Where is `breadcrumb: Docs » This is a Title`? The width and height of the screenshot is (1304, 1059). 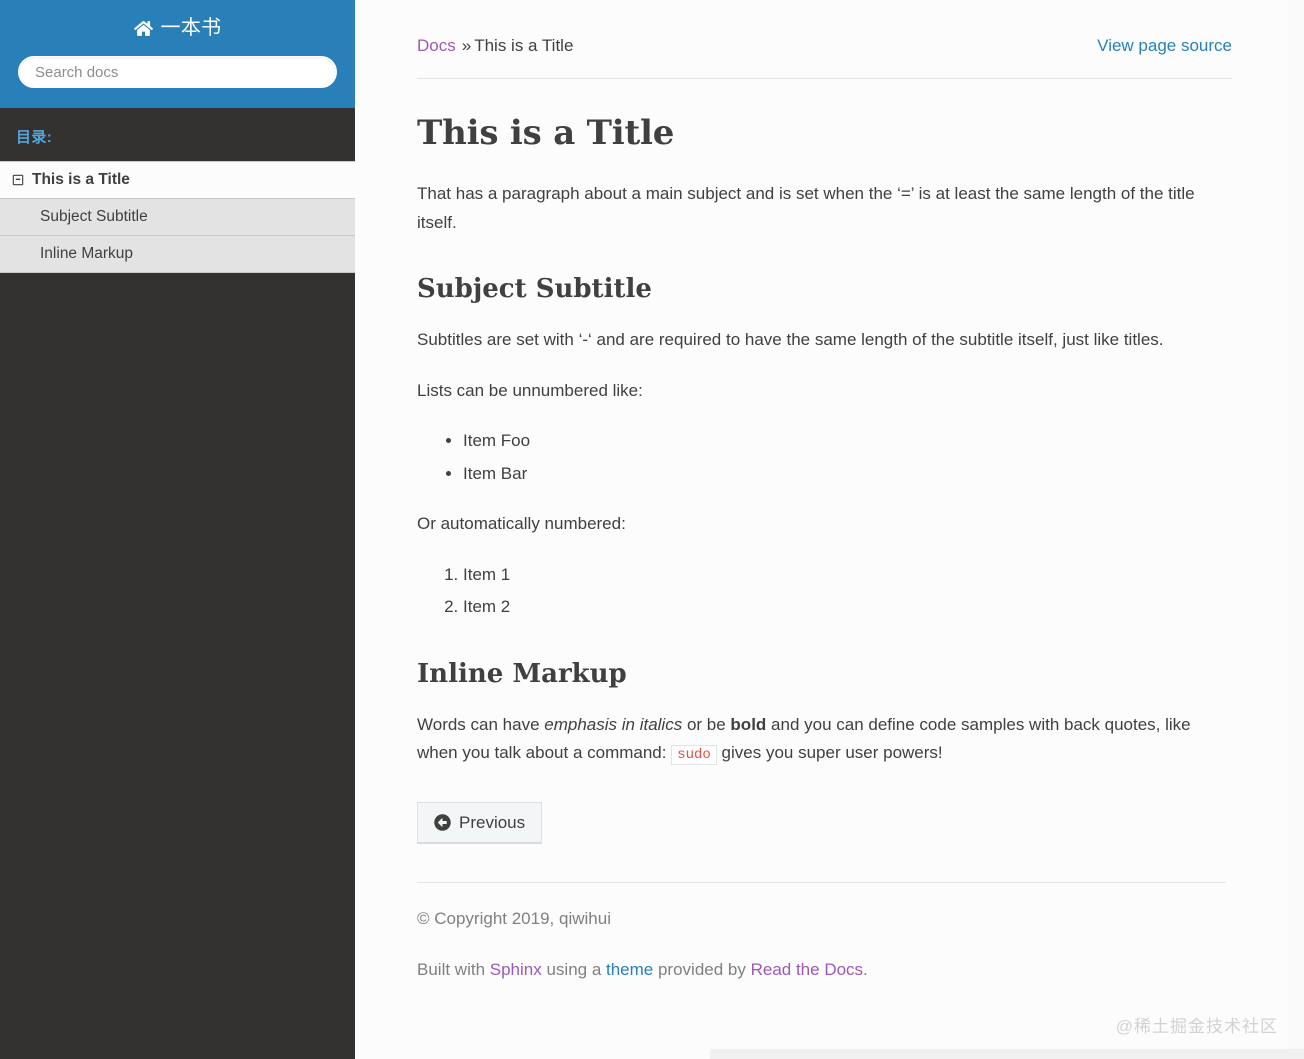
breadcrumb: Docs » This is a Title is located at coordinates (495, 46).